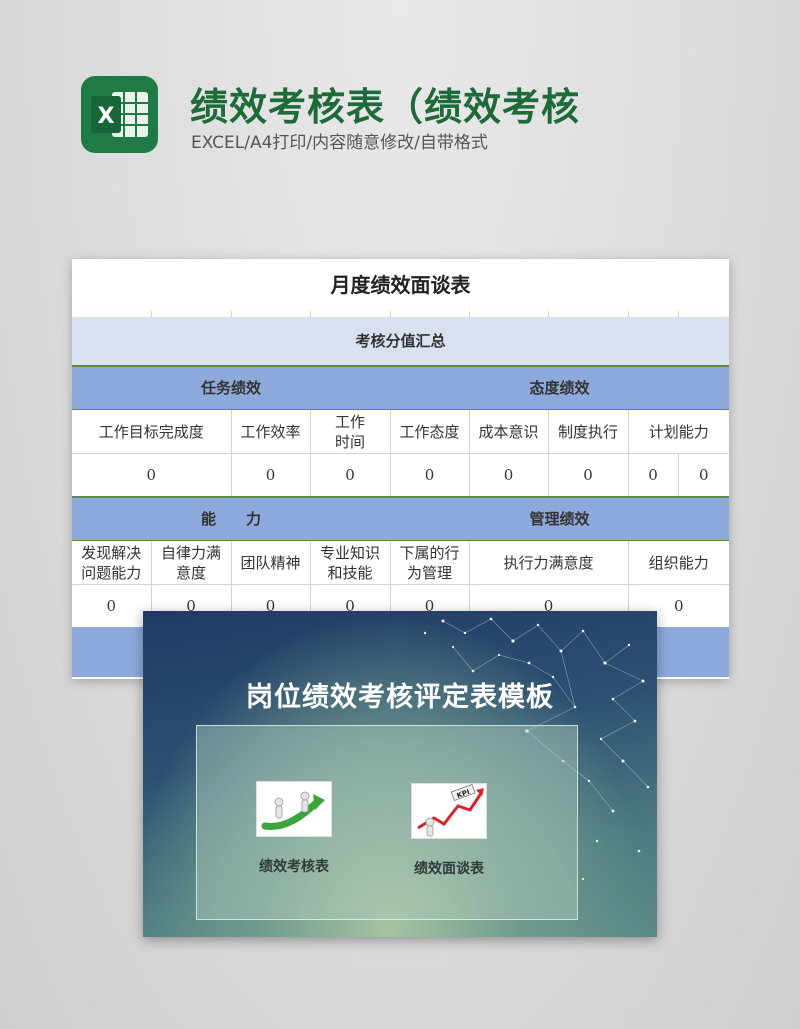  I want to click on item-cell: 发现解决 问题能力, so click(112, 562).